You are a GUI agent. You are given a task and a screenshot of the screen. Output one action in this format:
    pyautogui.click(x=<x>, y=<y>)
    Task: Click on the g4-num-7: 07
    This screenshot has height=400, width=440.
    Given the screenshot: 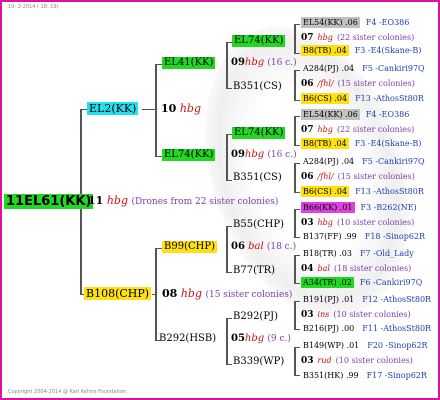 What is the action you would take?
    pyautogui.click(x=307, y=130)
    